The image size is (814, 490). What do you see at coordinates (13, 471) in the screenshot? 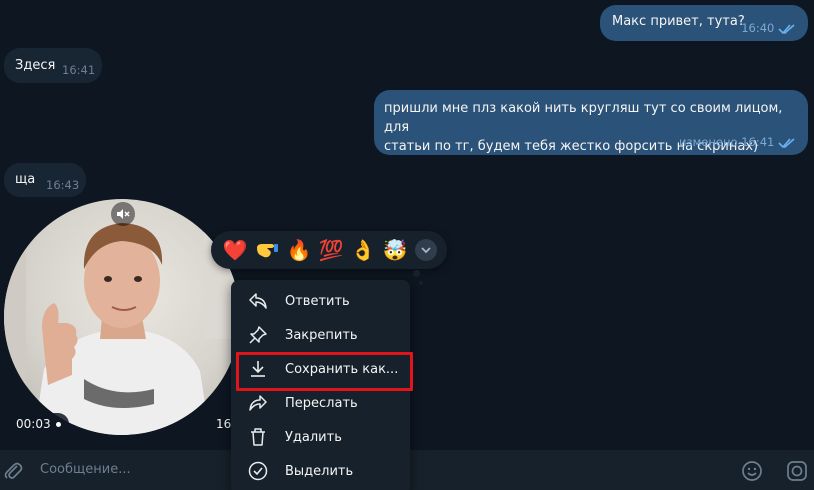
I see `attach-icon` at bounding box center [13, 471].